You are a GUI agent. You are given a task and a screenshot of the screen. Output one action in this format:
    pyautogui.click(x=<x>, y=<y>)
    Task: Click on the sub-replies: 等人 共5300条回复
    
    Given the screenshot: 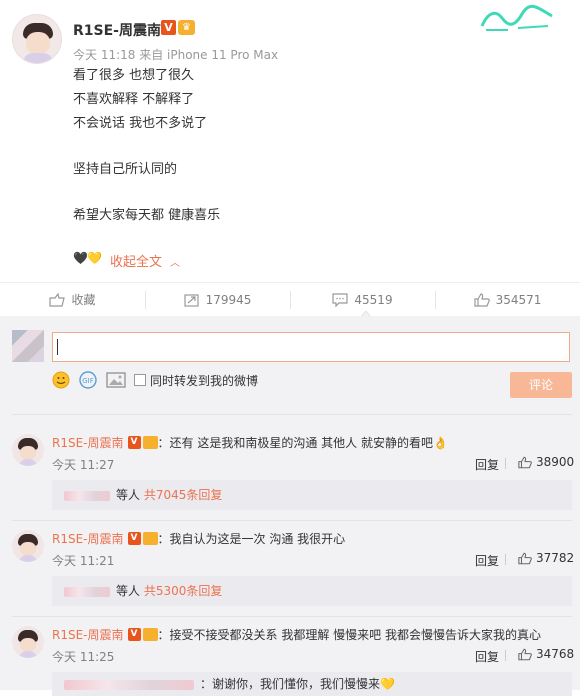 What is the action you would take?
    pyautogui.click(x=312, y=591)
    